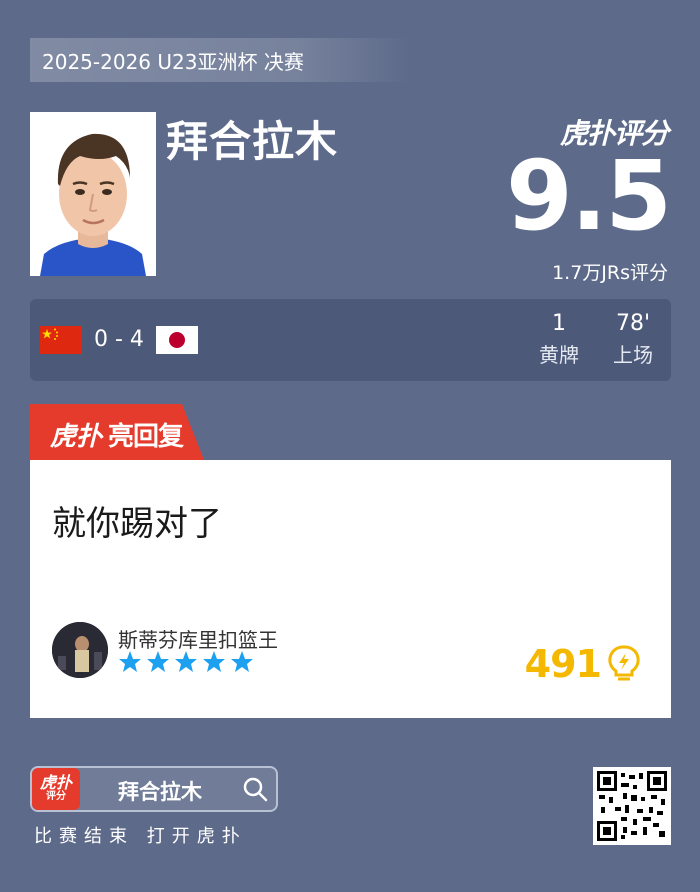 The width and height of the screenshot is (700, 892). Describe the element at coordinates (610, 273) in the screenshot. I see `rating-count: 1.7万JRs评分` at that location.